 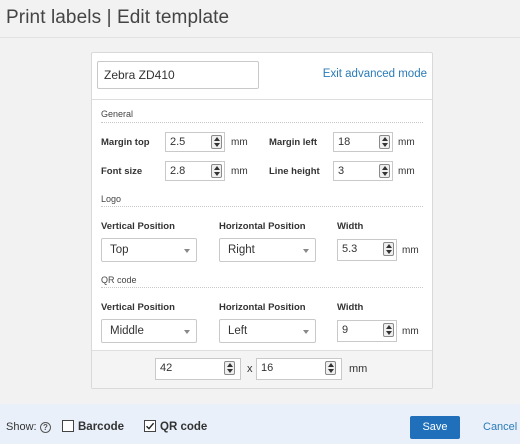 What do you see at coordinates (250, 369) in the screenshot?
I see `size-separator: x` at bounding box center [250, 369].